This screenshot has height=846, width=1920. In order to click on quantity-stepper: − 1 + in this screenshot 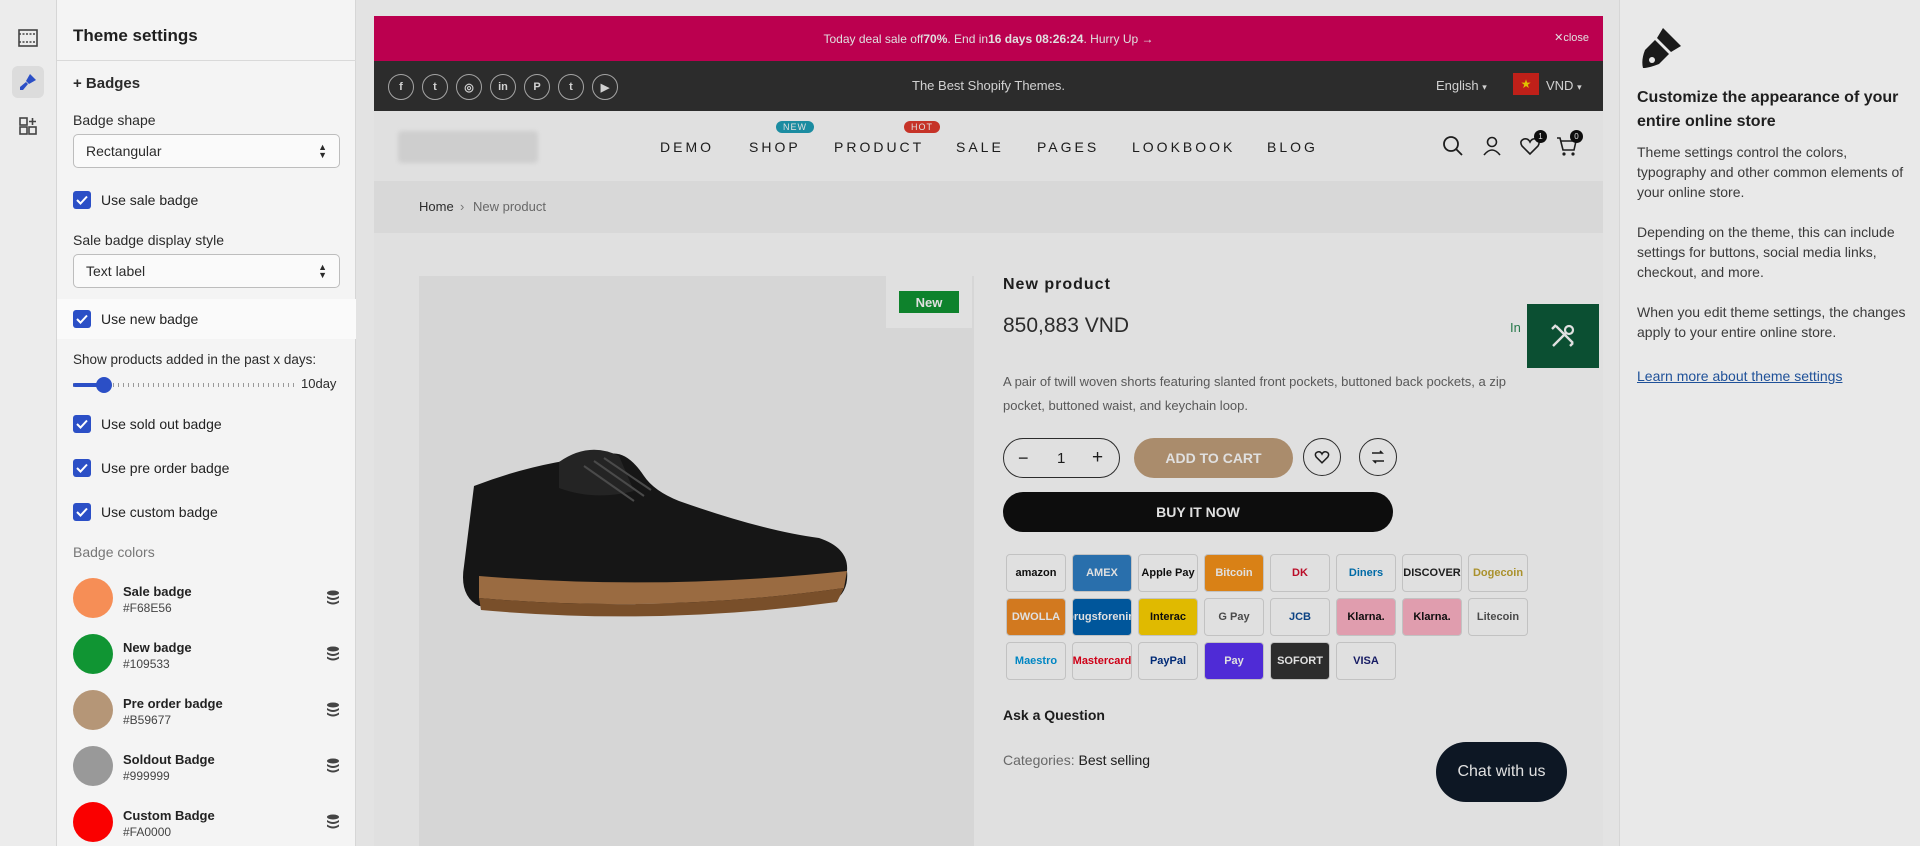, I will do `click(1061, 458)`.